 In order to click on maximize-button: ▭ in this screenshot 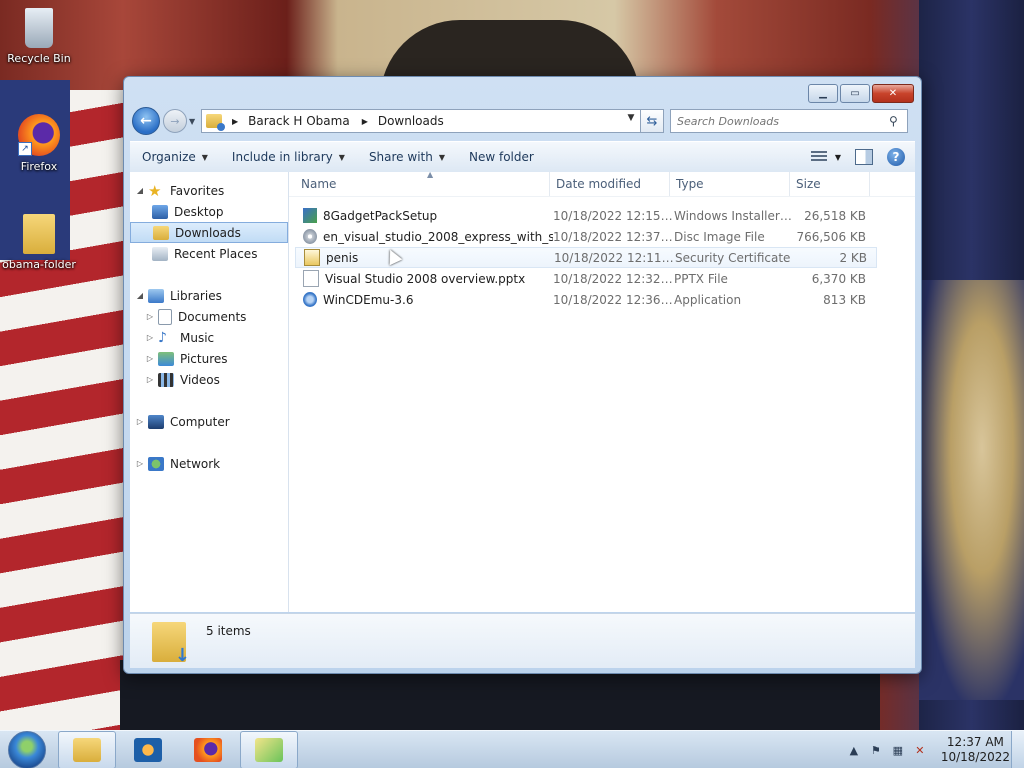, I will do `click(855, 93)`.